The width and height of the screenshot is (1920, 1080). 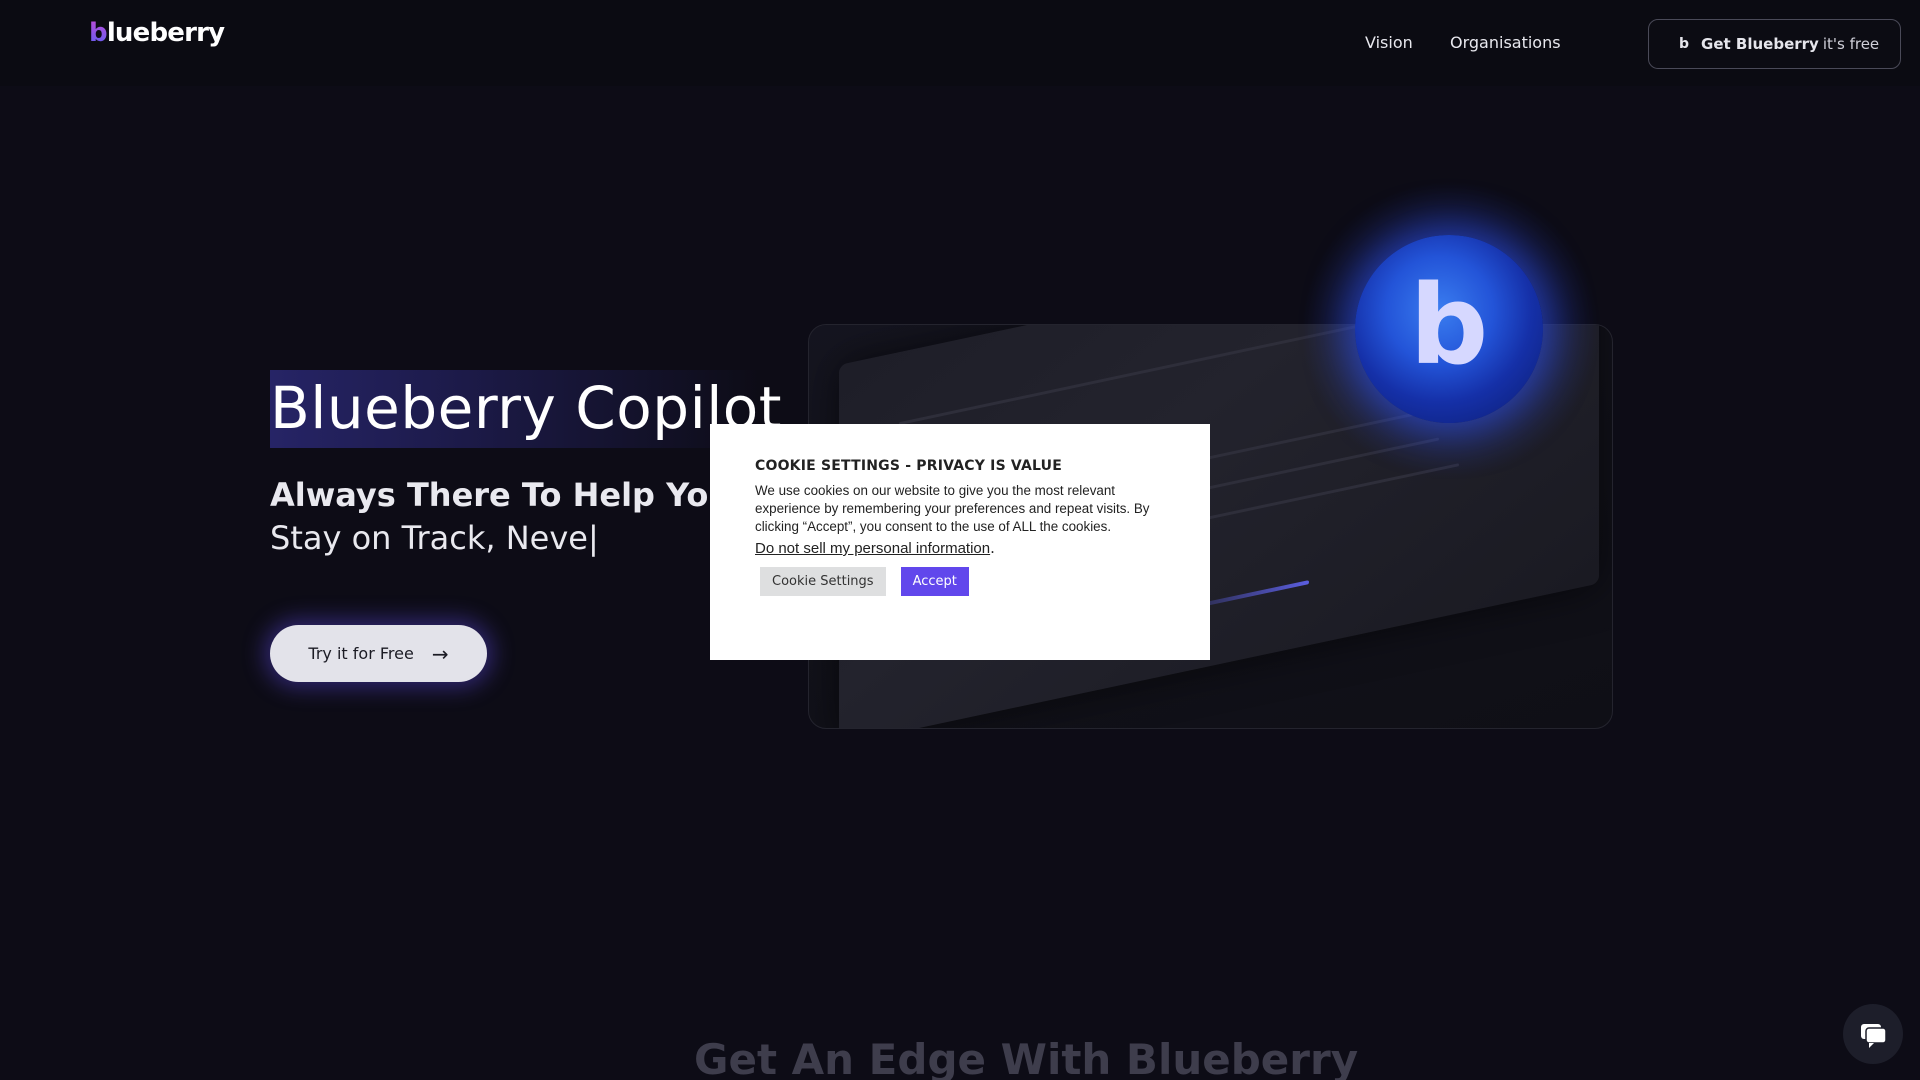 I want to click on logo: blueberry, so click(x=157, y=33).